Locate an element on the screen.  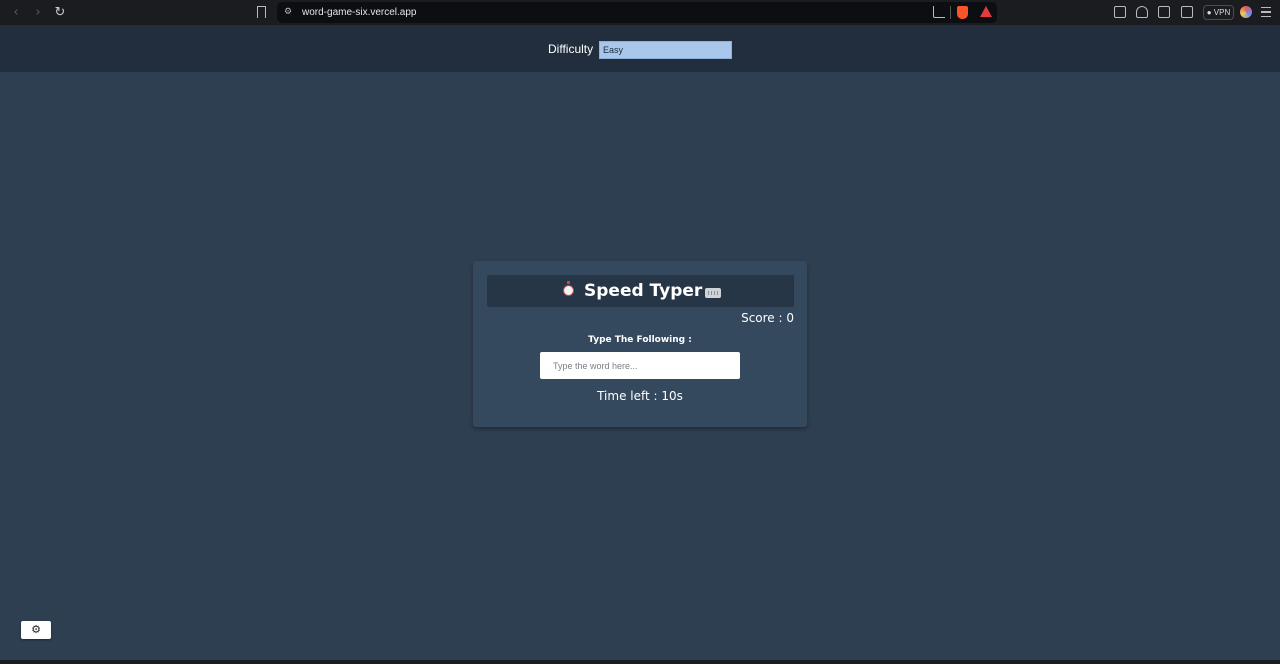
address-bar: ⚙ word-game-six.vercel.app is located at coordinates (637, 12).